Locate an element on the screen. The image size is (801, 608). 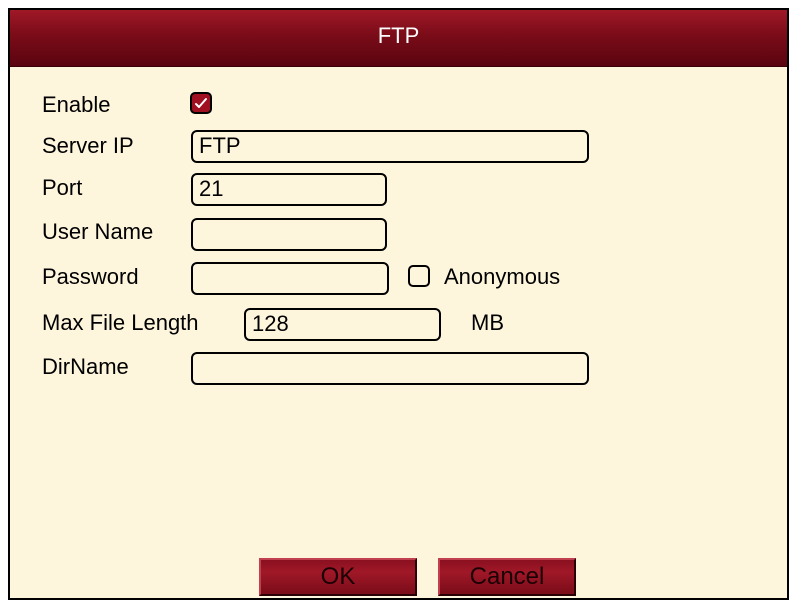
ok-button: OK is located at coordinates (338, 577).